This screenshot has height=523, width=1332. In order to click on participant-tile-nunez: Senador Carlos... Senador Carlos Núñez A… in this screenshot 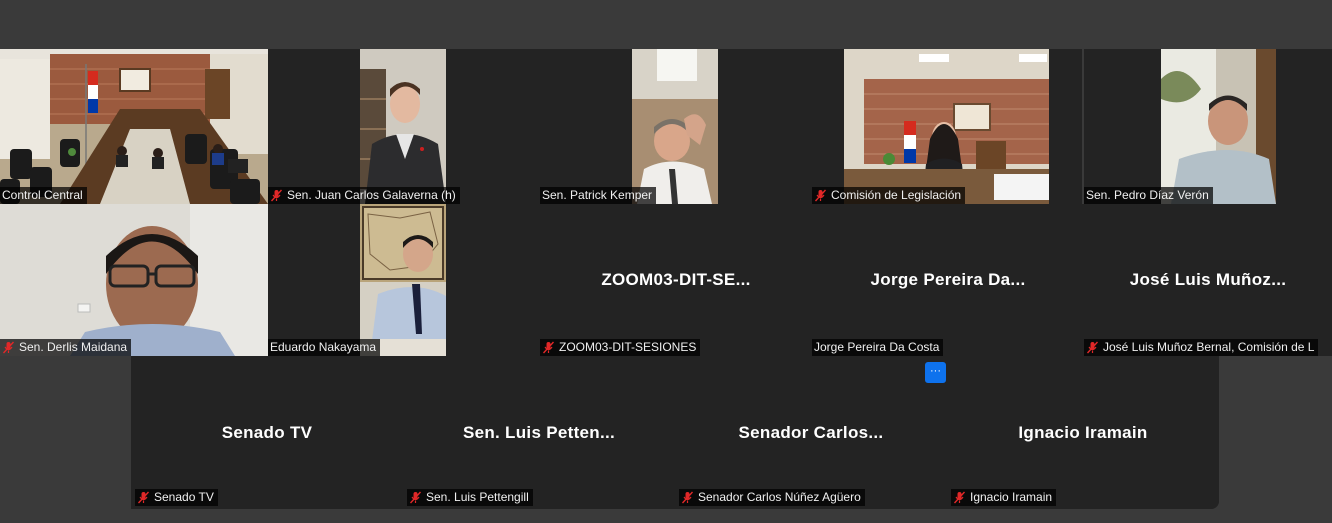, I will do `click(811, 432)`.